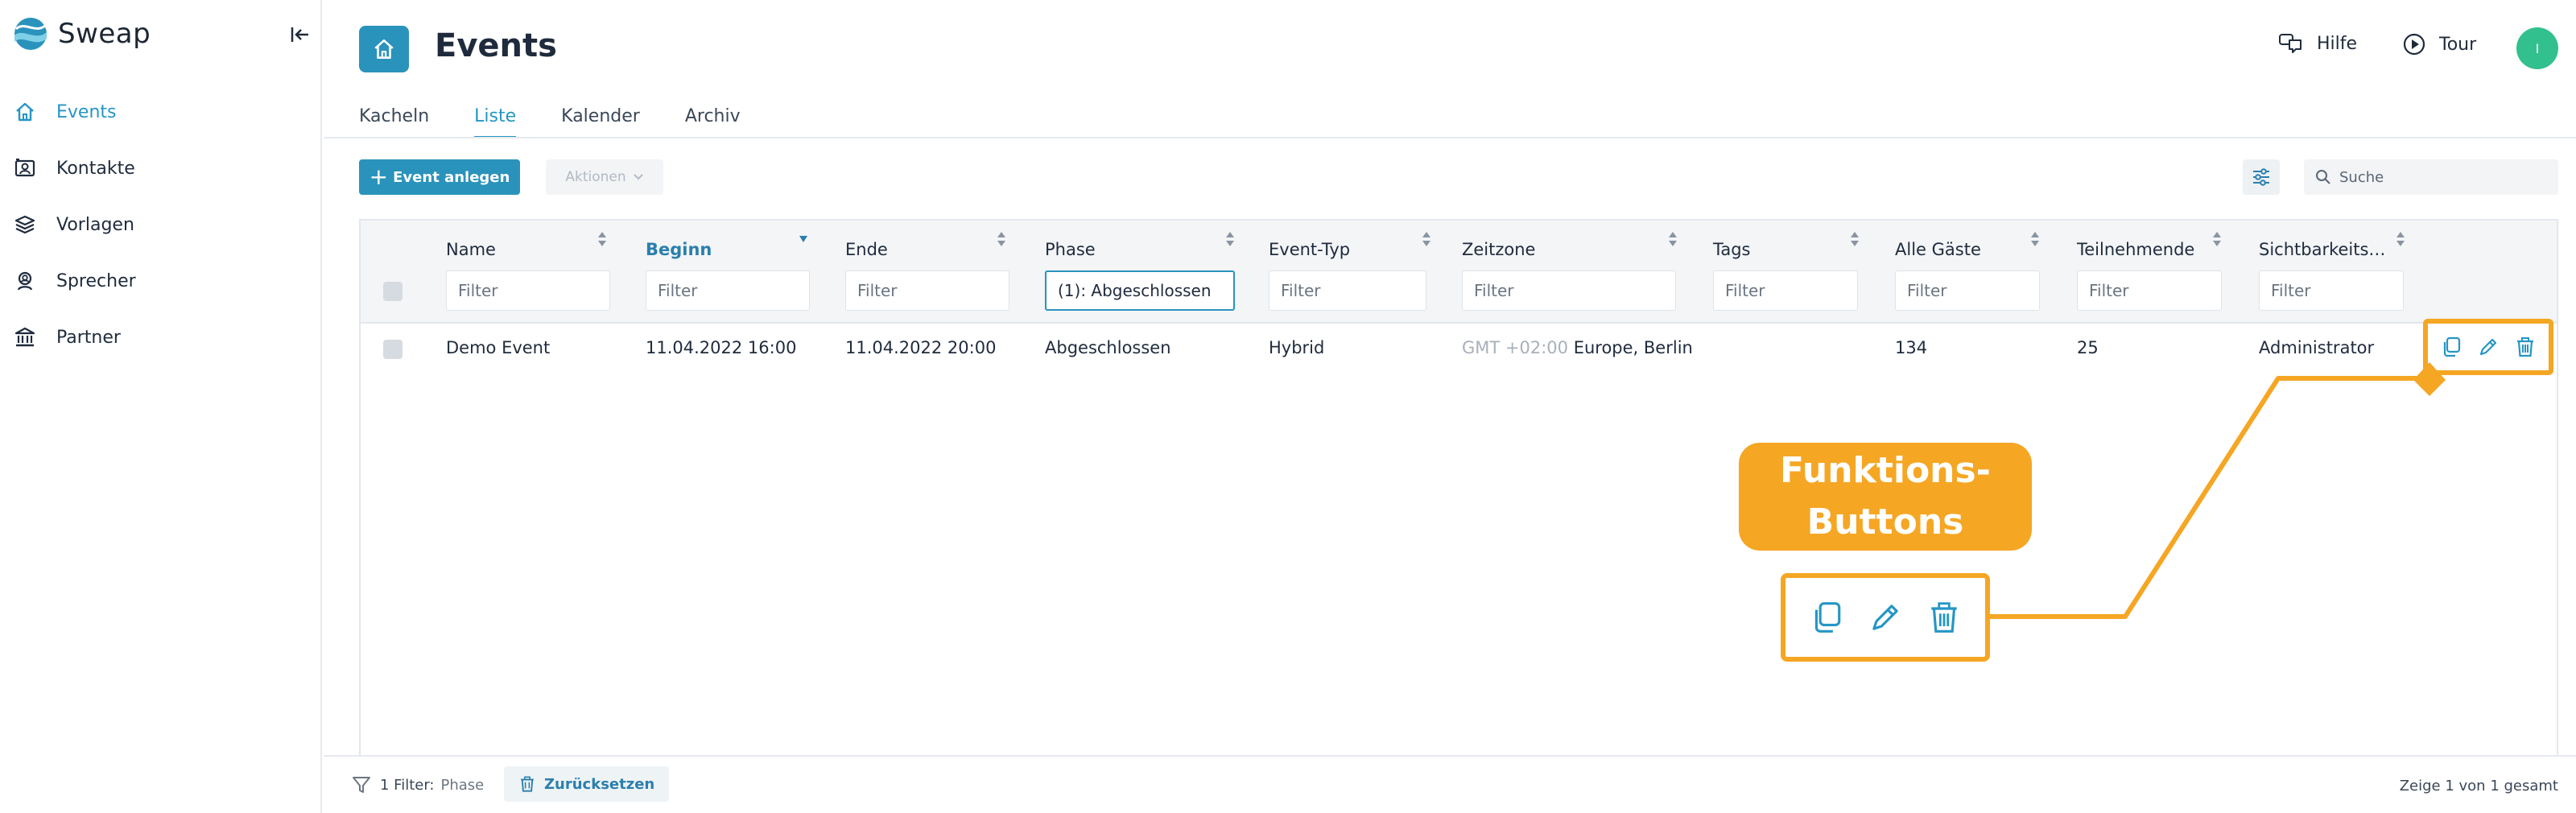 The width and height of the screenshot is (2576, 813). I want to click on sidebar-item-sprecher: Sprecher, so click(160, 281).